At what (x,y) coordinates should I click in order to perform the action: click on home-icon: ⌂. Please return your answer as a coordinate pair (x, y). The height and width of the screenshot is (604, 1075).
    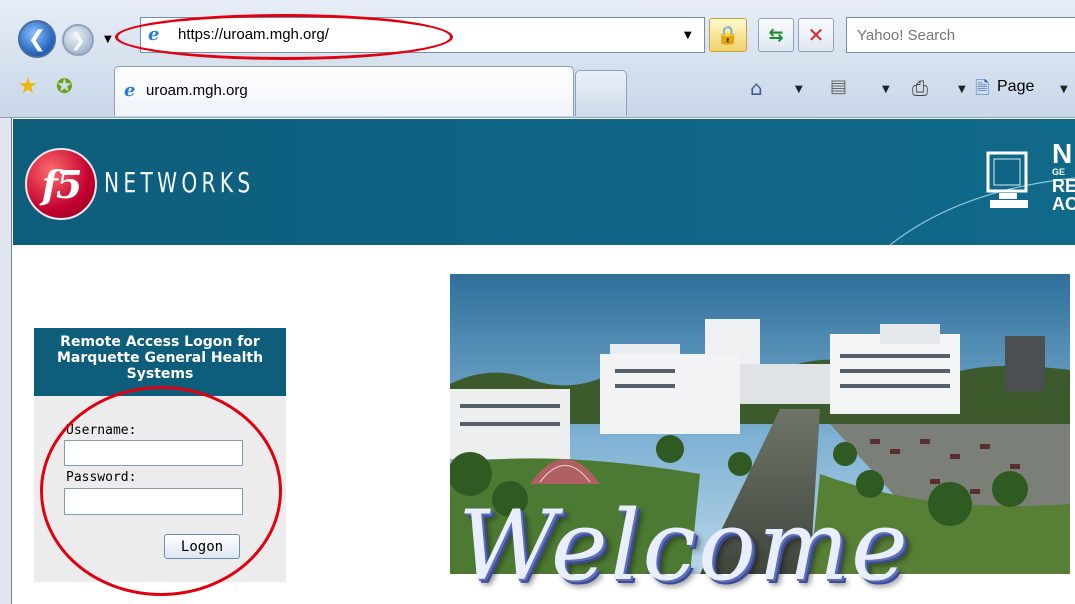
    Looking at the image, I should click on (756, 88).